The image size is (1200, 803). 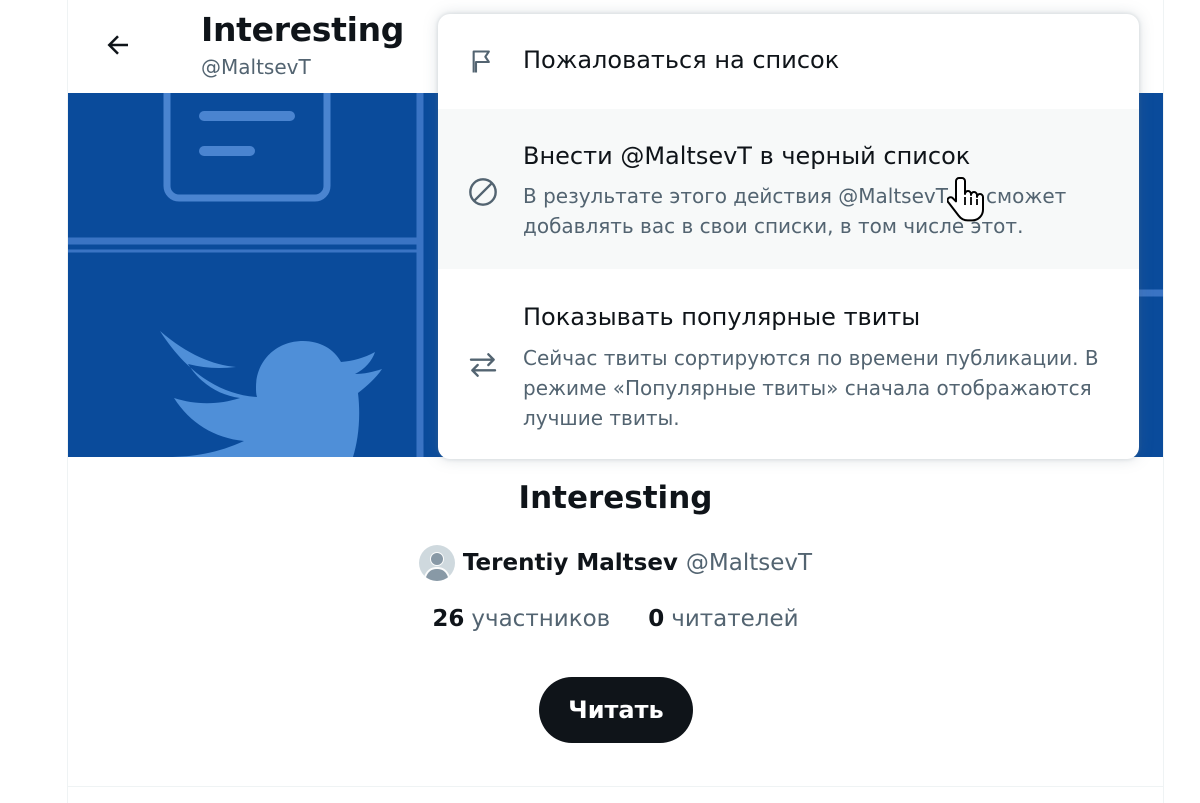 I want to click on menu-item-report-list: Пожаловаться на список, so click(x=788, y=61).